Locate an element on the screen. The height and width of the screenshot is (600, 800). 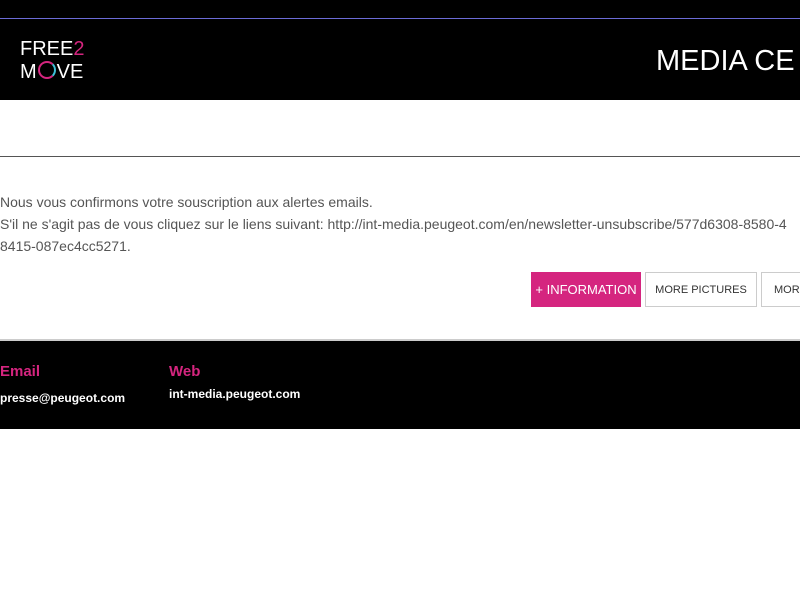
footer-web-link: int-media.peugeot.com is located at coordinates (234, 394).